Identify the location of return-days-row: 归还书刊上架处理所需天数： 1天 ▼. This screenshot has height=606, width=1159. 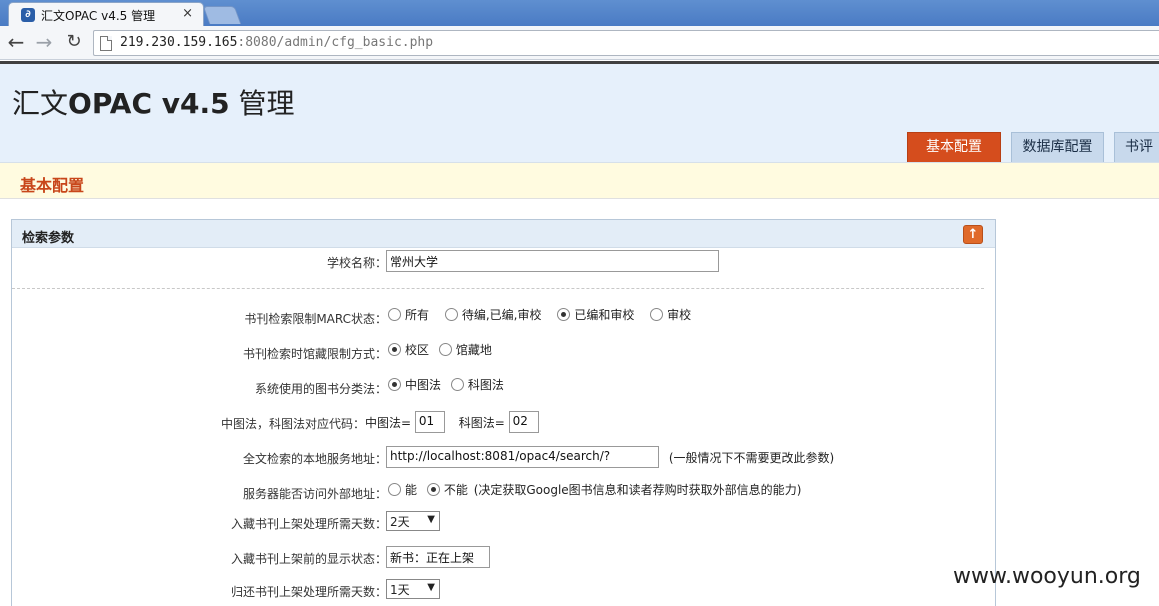
(503, 590).